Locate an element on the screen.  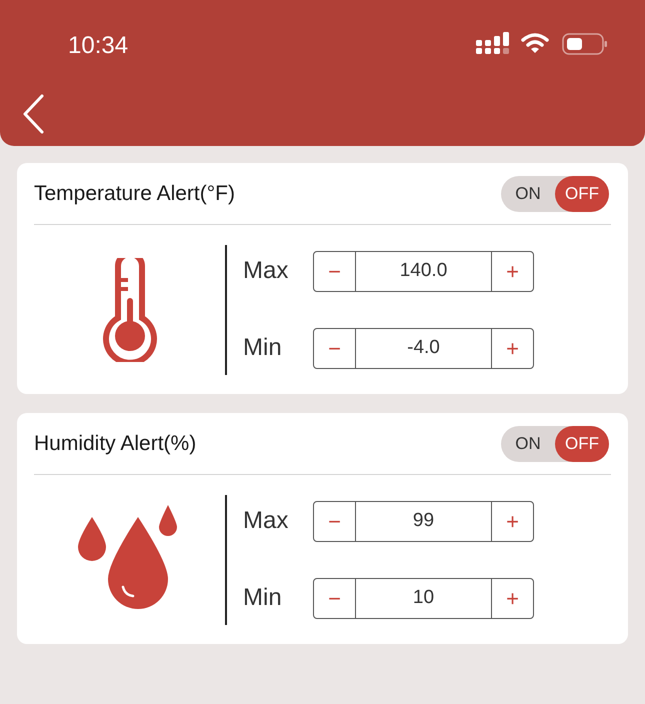
number-stepper: − 140.0 + is located at coordinates (423, 271).